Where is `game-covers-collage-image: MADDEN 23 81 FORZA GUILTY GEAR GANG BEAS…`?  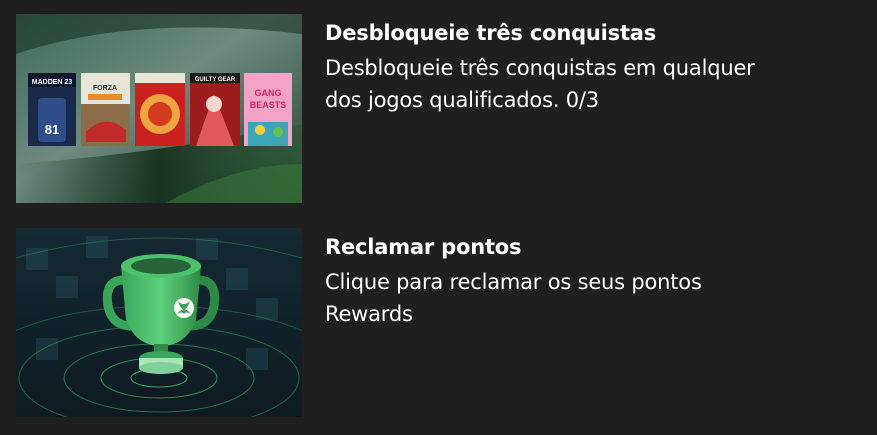 game-covers-collage-image: MADDEN 23 81 FORZA GUILTY GEAR GANG BEAS… is located at coordinates (159, 108).